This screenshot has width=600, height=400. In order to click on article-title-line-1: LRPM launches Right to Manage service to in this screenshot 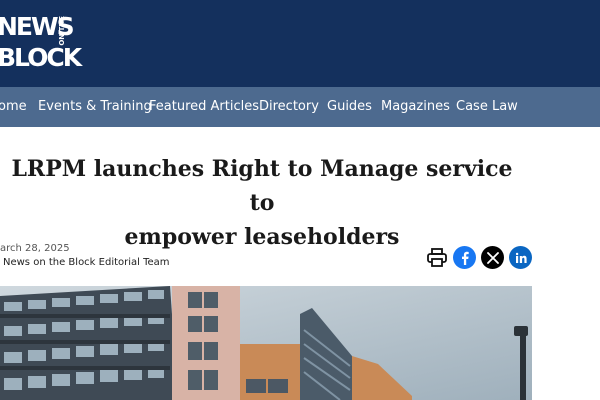, I will do `click(262, 186)`.